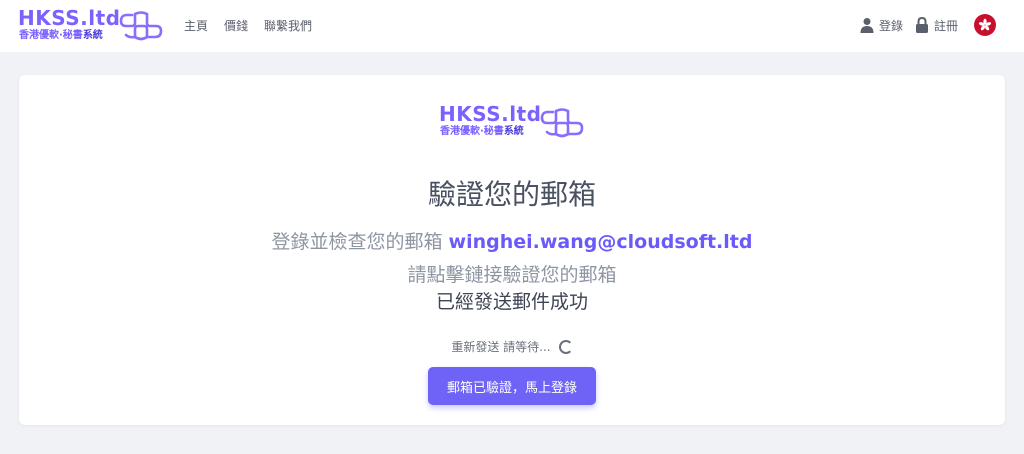 The width and height of the screenshot is (1024, 454). Describe the element at coordinates (945, 25) in the screenshot. I see `register-label: 註冊` at that location.